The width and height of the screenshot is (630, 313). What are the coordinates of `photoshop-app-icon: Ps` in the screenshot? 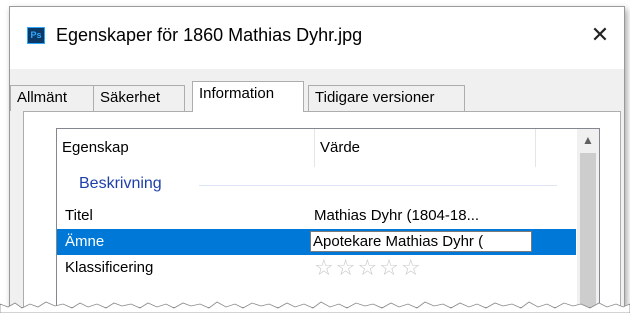 It's located at (36, 35).